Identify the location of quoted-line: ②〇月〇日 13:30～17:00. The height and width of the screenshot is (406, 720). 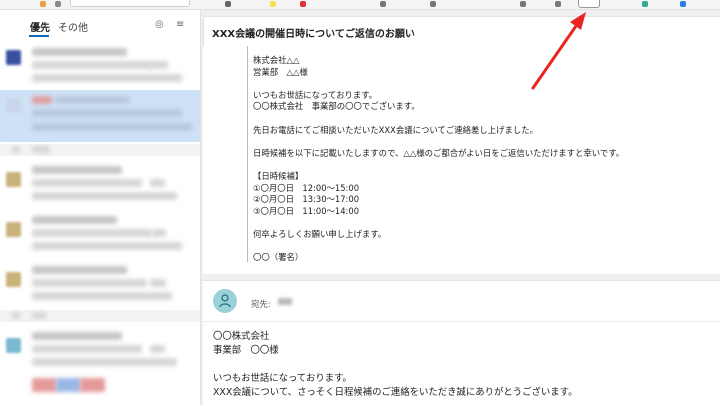
(306, 199).